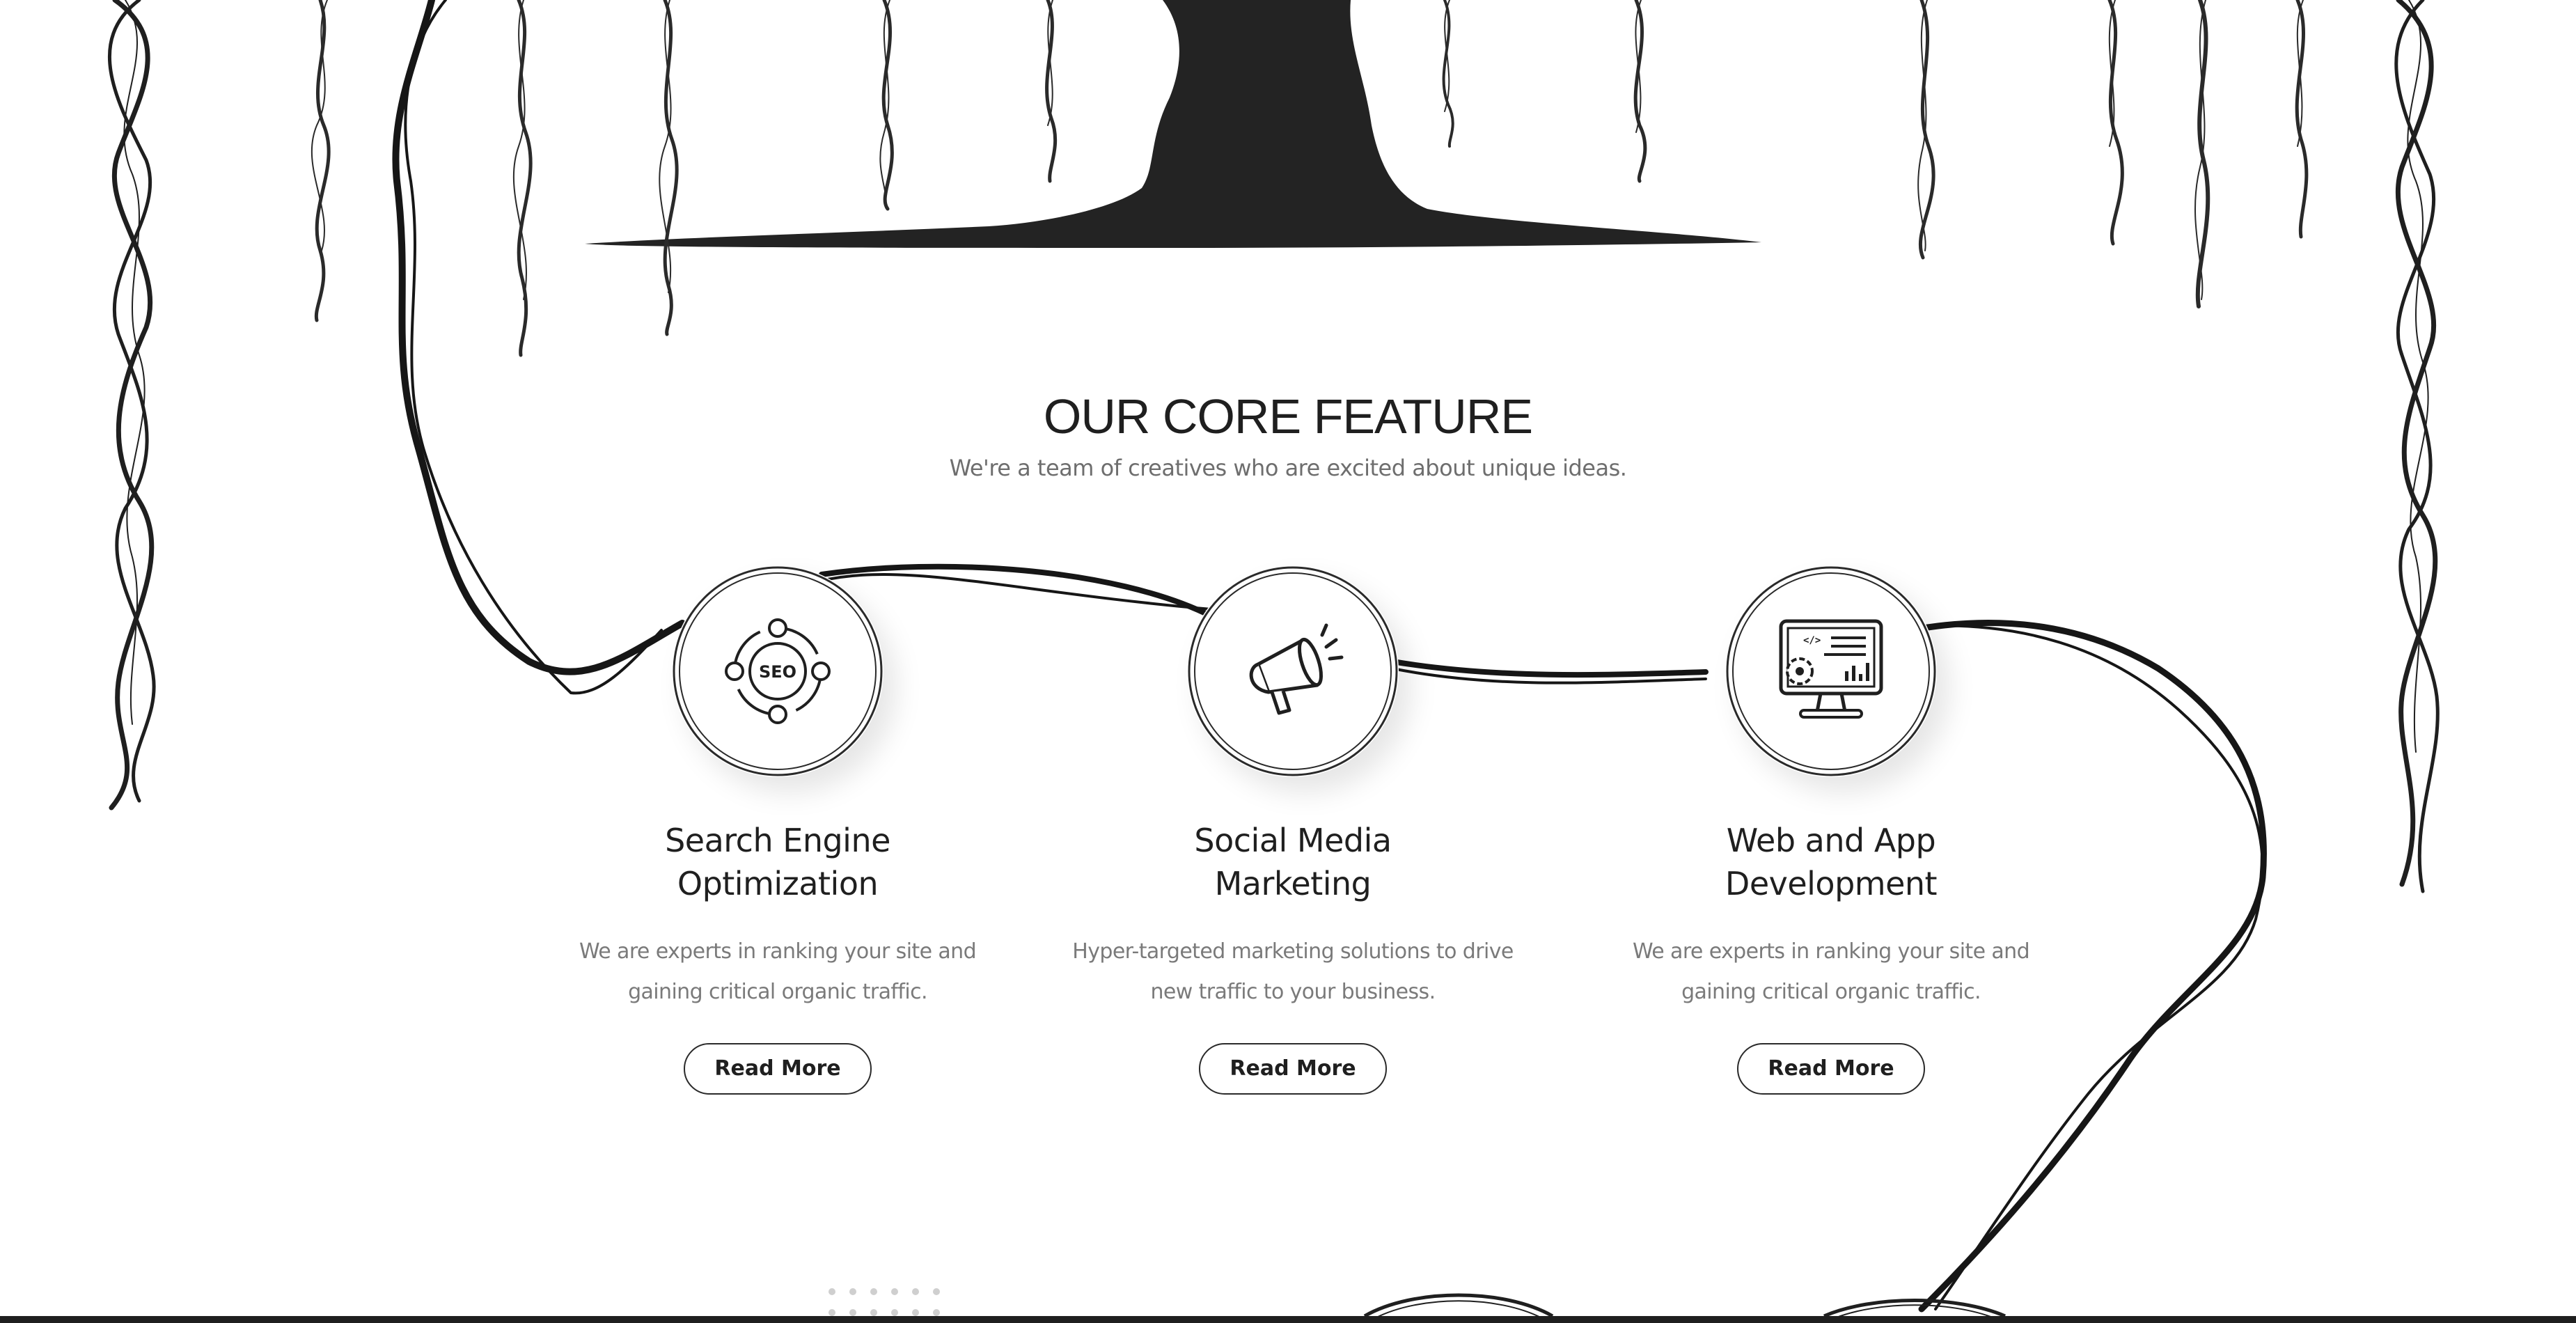  Describe the element at coordinates (1831, 883) in the screenshot. I see `feature-title-line2: Development` at that location.